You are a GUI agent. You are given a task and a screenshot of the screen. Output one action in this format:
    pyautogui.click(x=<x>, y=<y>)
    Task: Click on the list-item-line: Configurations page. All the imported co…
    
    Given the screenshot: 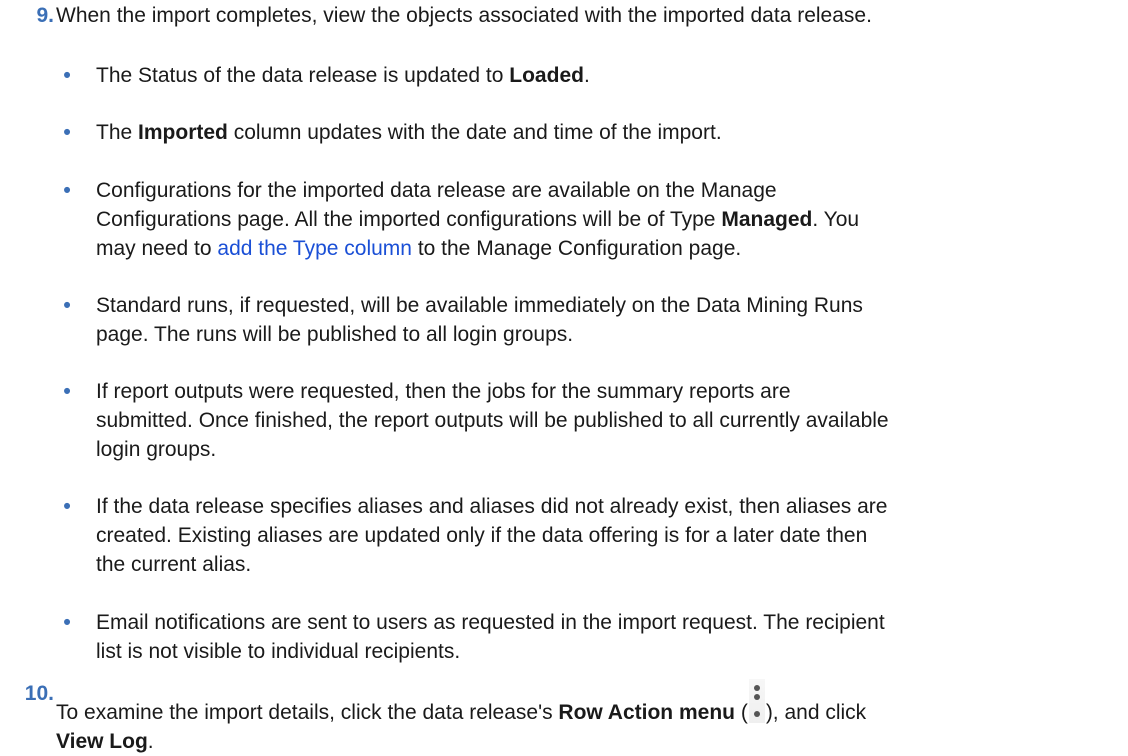 What is the action you would take?
    pyautogui.click(x=606, y=219)
    